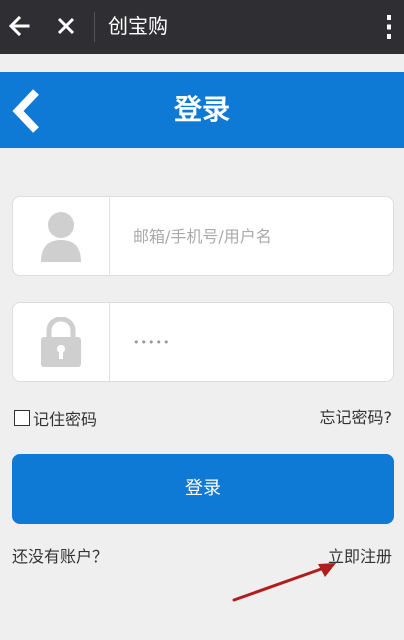  What do you see at coordinates (94, 27) in the screenshot?
I see `topbar-divider` at bounding box center [94, 27].